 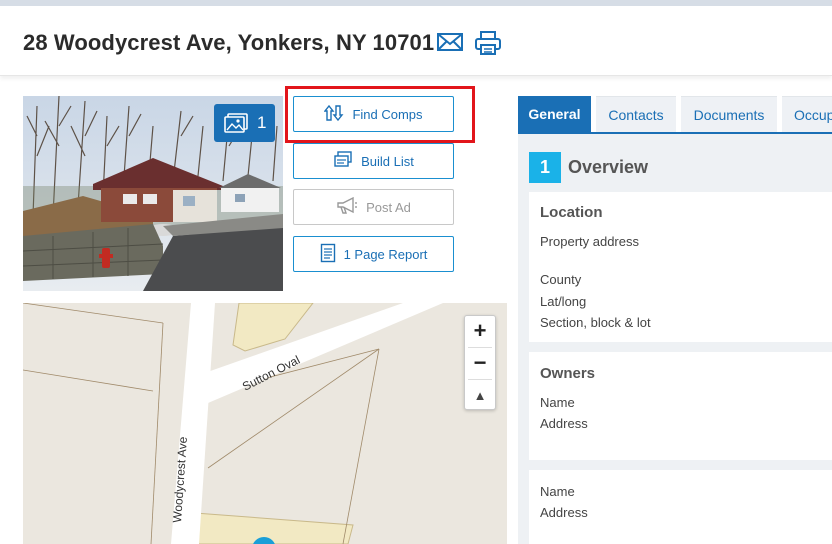 I want to click on photo-count-badge: 1, so click(x=244, y=123).